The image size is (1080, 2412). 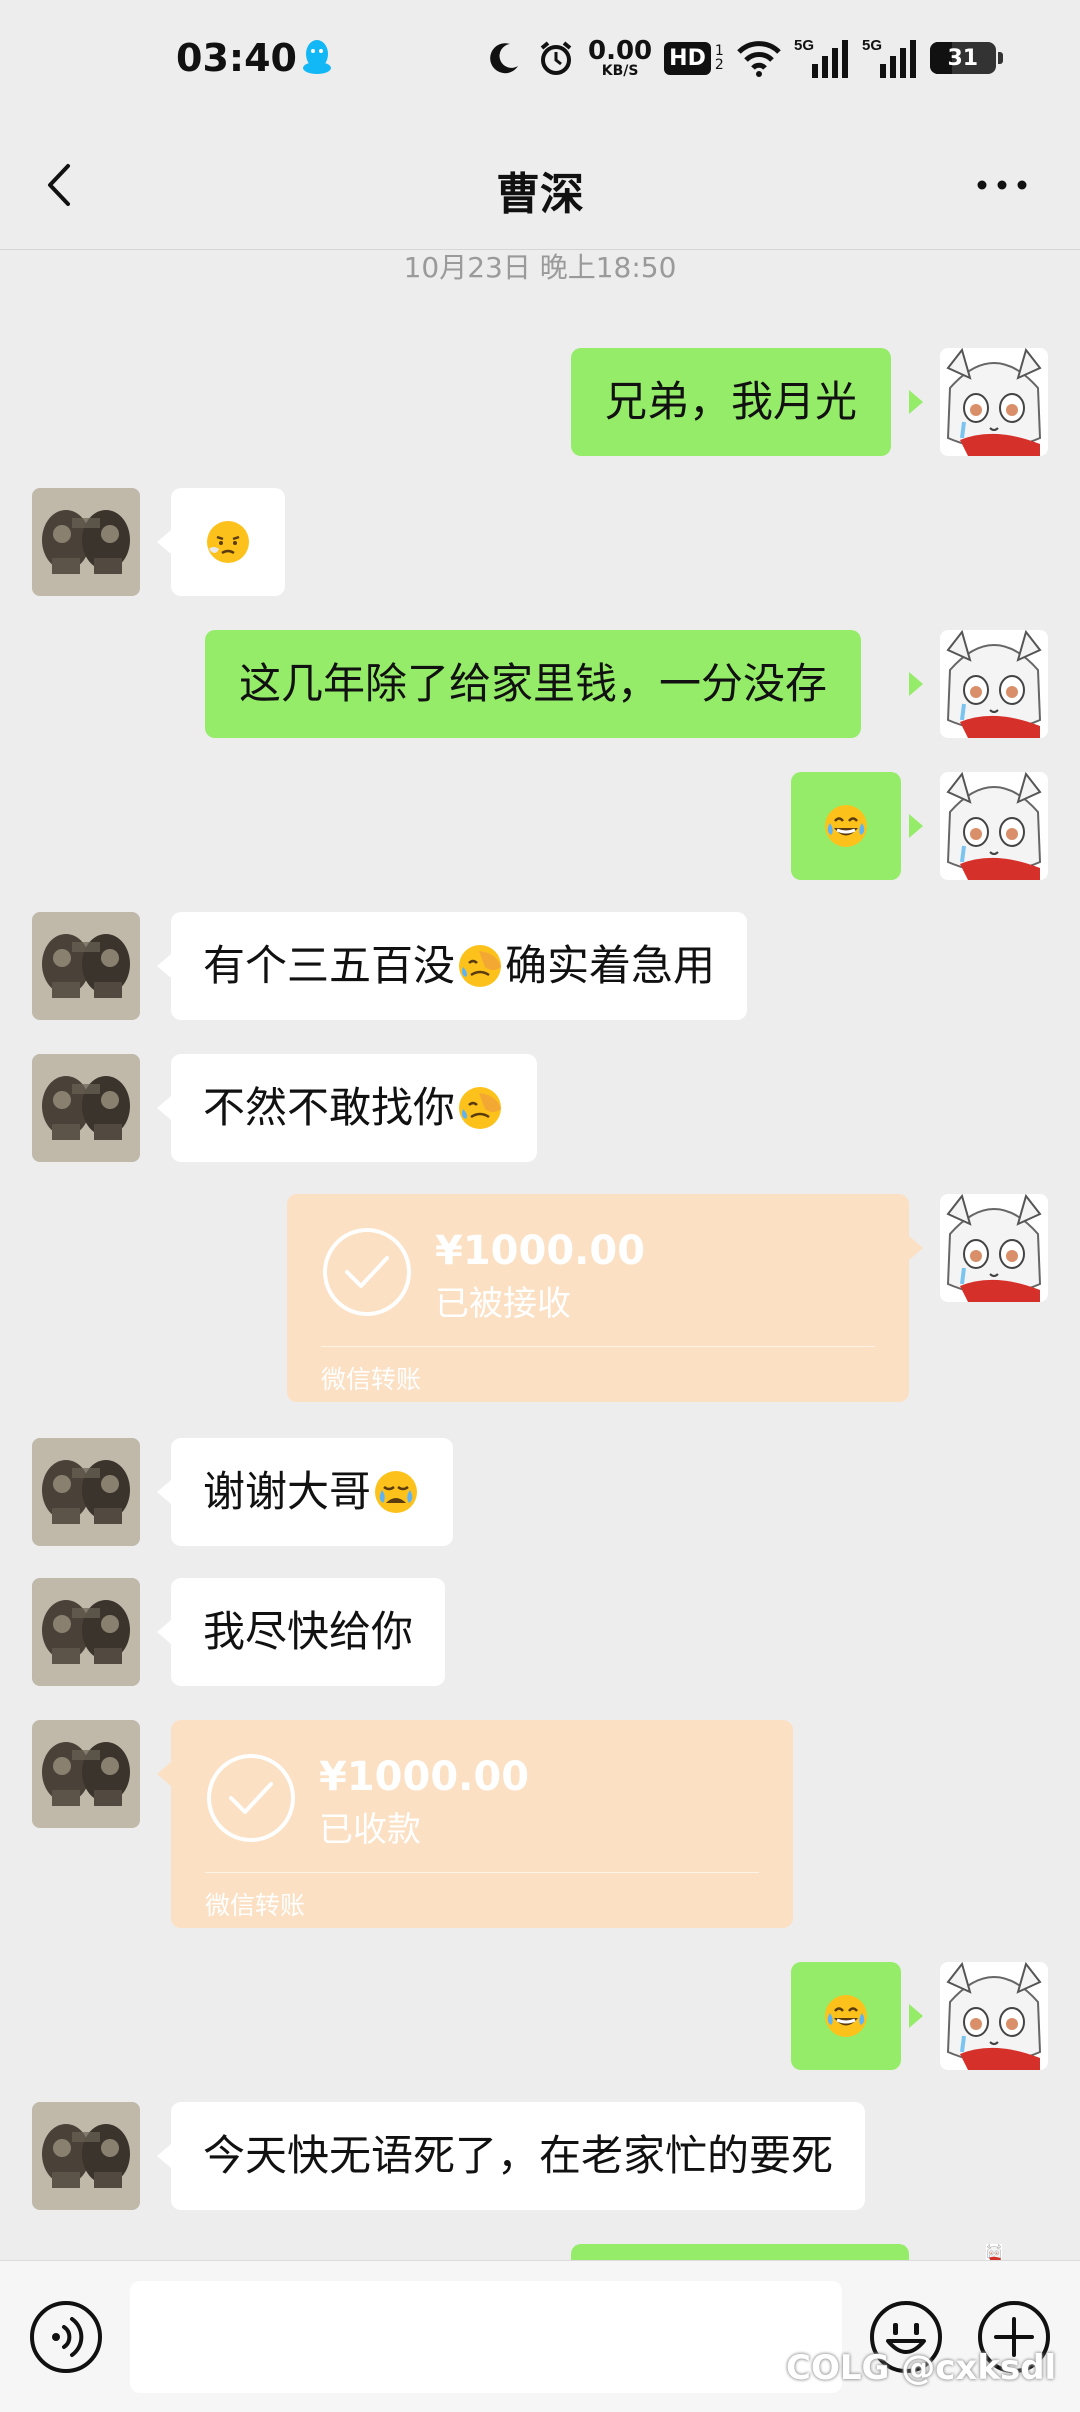 I want to click on status-icons: 0.00 KB/S HD 1 2 5G 5G 31, so click(x=743, y=58).